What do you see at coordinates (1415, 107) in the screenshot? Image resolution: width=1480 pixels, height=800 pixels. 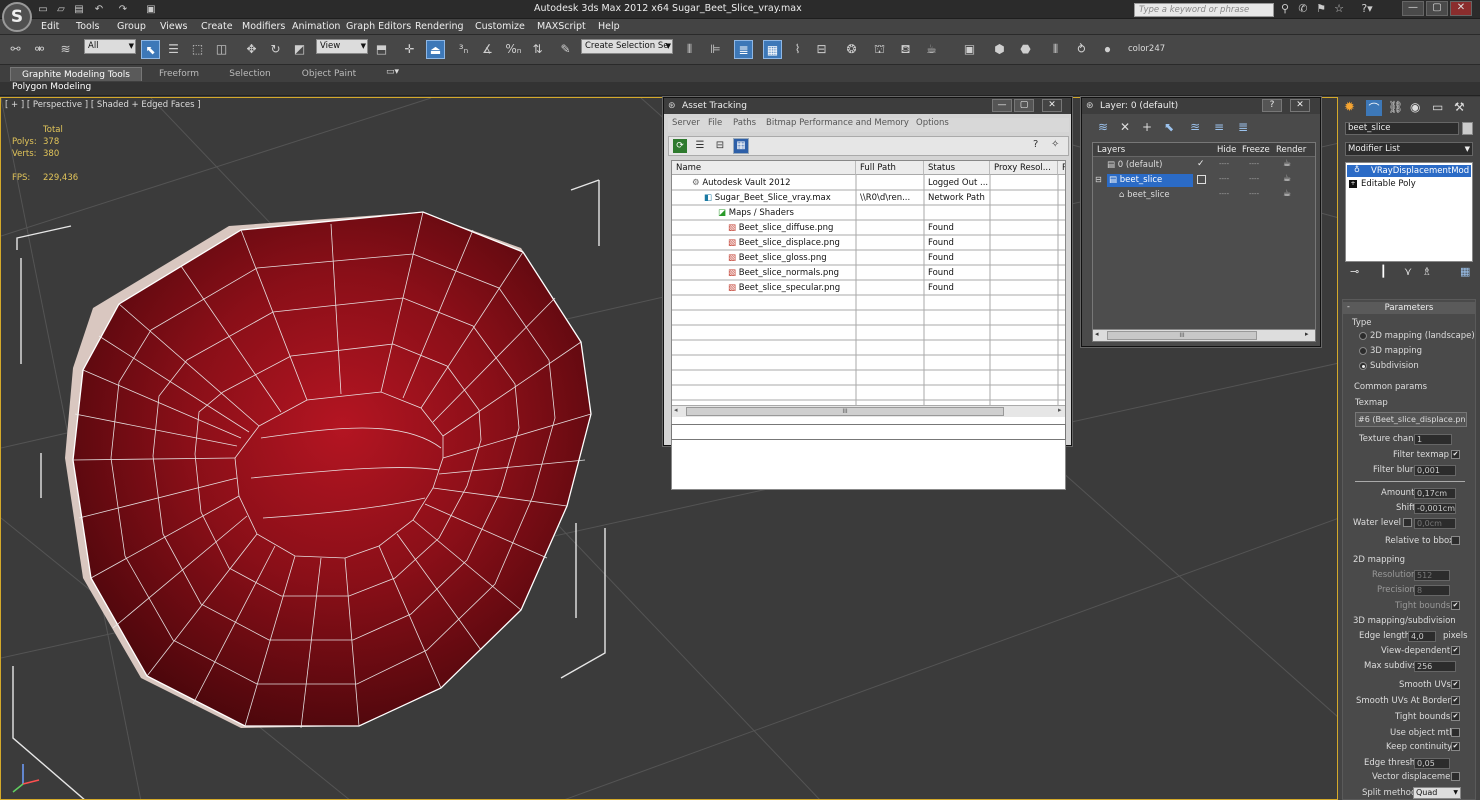 I see `motion-tab-icon: ◉` at bounding box center [1415, 107].